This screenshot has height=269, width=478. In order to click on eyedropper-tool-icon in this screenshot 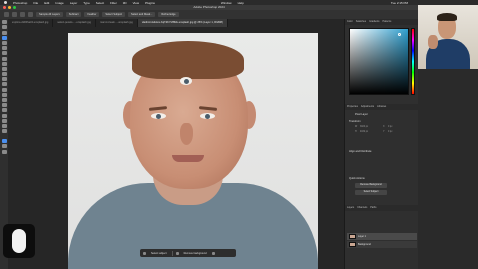, I will do `click(4, 53)`.